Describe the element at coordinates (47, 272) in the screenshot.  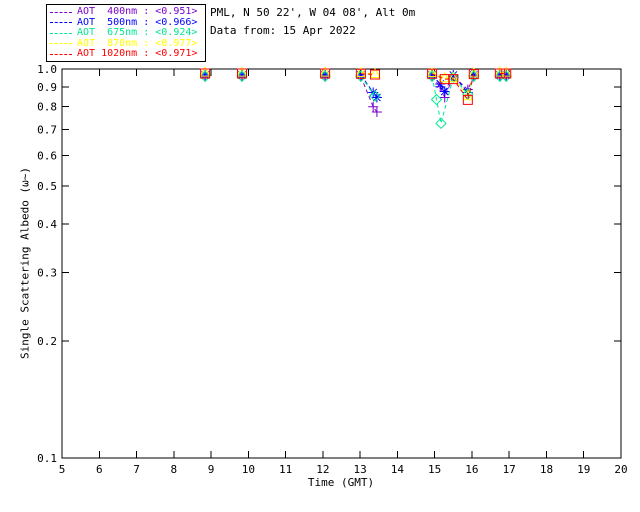
I see `y-tick-label: 0.3` at that location.